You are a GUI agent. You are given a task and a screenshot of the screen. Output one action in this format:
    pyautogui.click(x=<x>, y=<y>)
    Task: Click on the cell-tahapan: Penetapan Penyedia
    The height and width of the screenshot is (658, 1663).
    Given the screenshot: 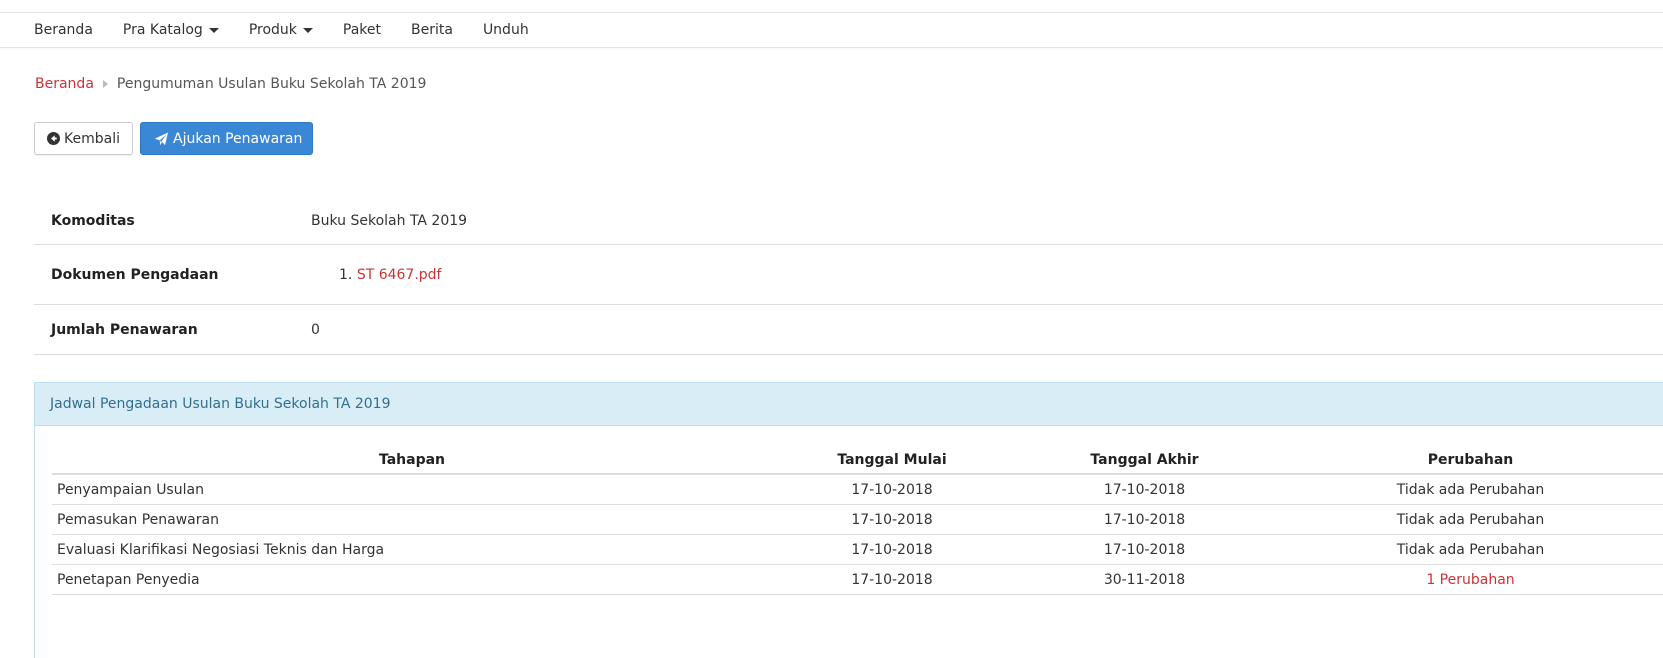 What is the action you would take?
    pyautogui.click(x=412, y=579)
    